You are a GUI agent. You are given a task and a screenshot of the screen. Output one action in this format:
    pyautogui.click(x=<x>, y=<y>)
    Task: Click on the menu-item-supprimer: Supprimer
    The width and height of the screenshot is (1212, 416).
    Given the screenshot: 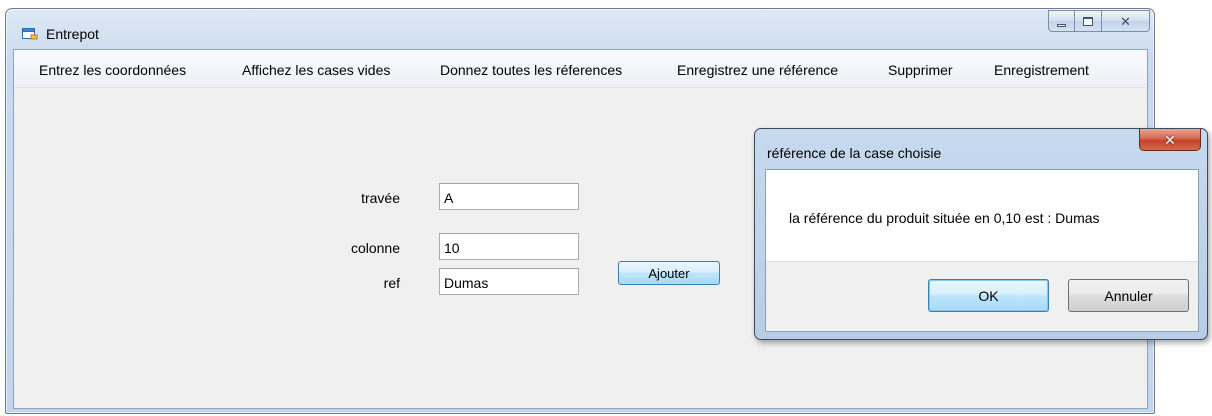 What is the action you would take?
    pyautogui.click(x=920, y=70)
    